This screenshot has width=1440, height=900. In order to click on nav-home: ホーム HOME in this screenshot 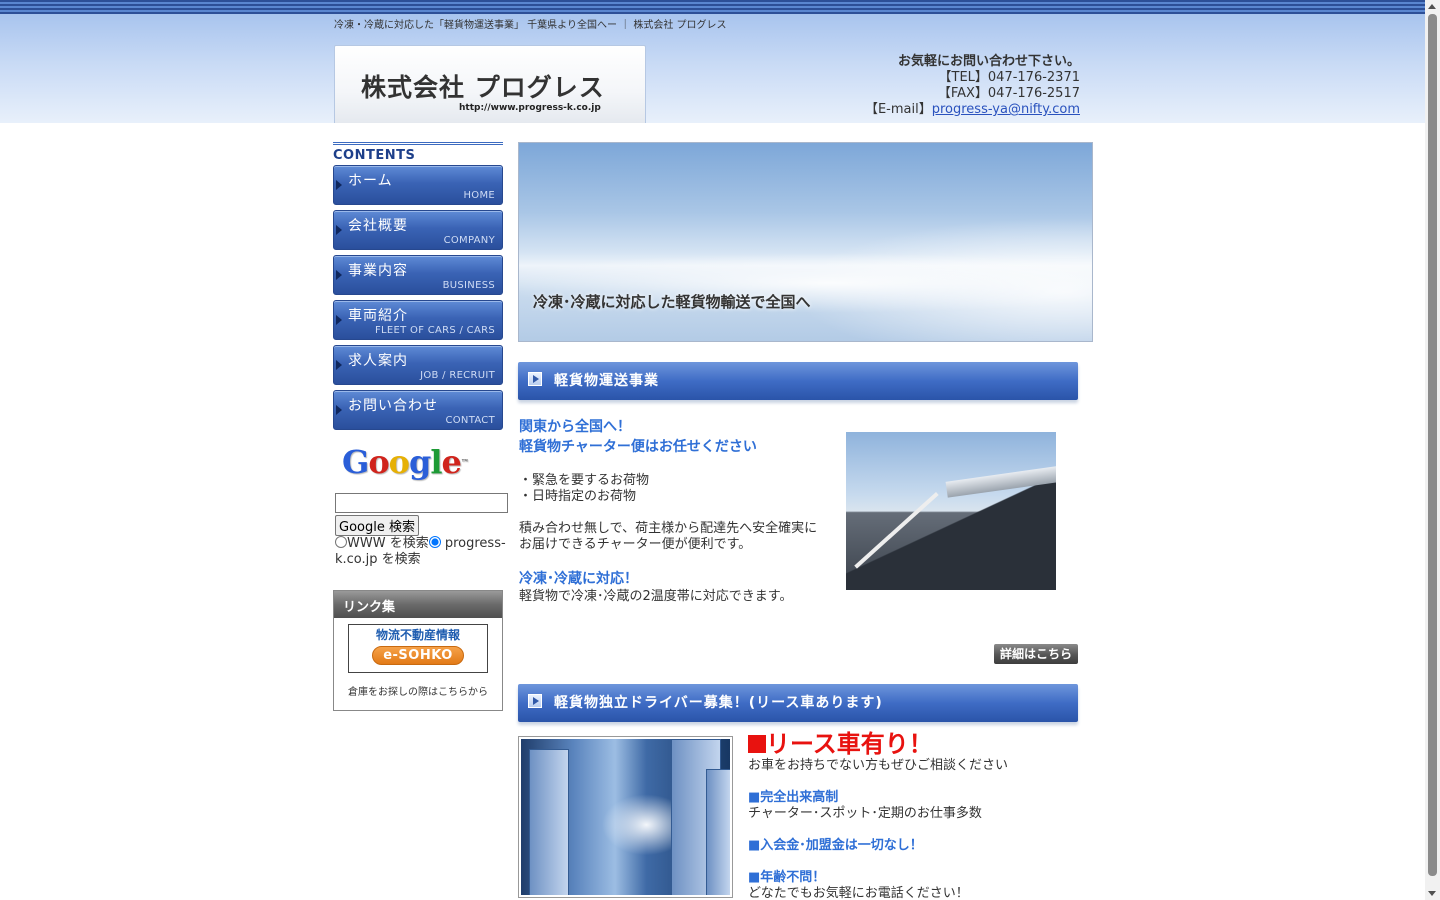, I will do `click(418, 185)`.